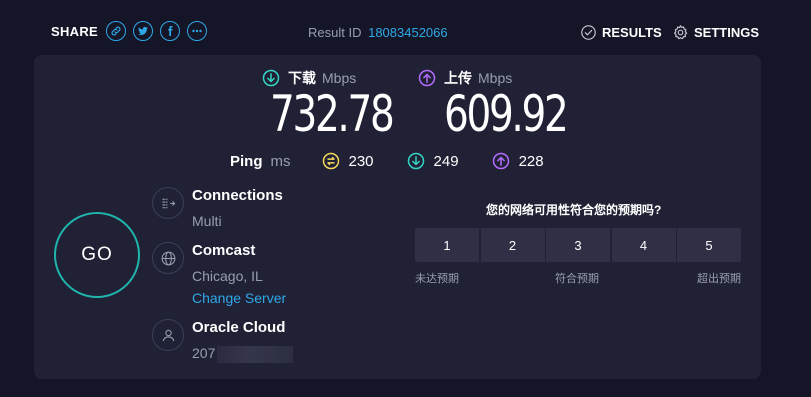  What do you see at coordinates (727, 32) in the screenshot?
I see `settings-label: SETTINGS` at bounding box center [727, 32].